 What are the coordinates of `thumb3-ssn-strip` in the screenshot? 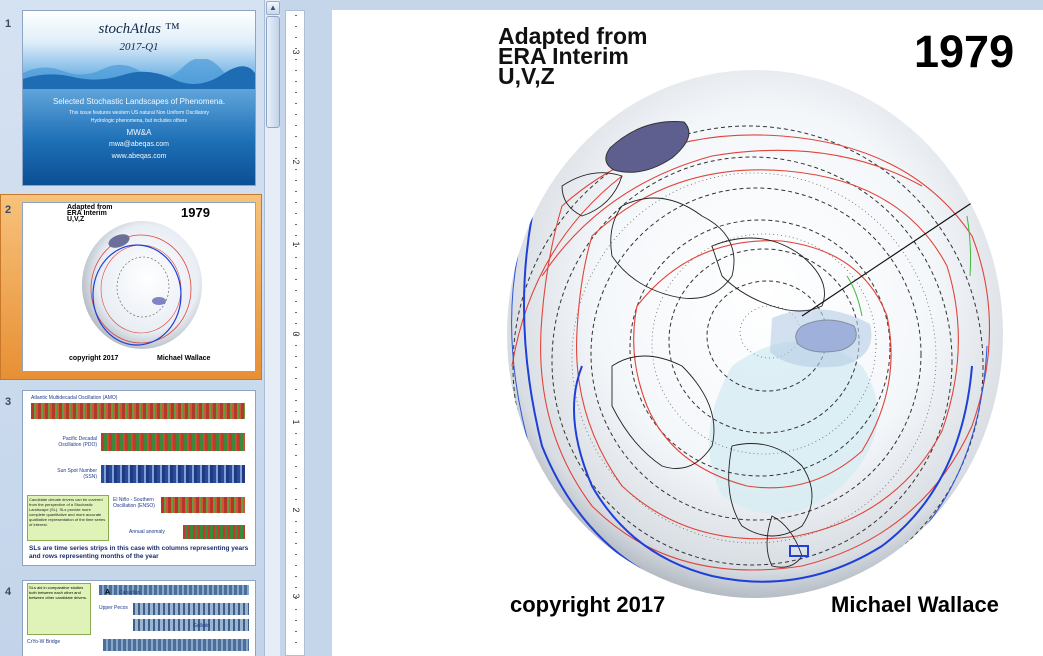 It's located at (173, 474).